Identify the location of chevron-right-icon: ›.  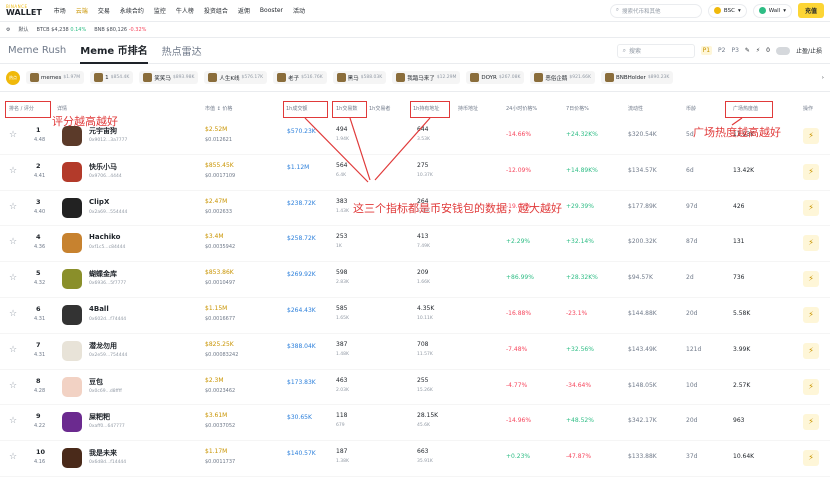
(823, 78).